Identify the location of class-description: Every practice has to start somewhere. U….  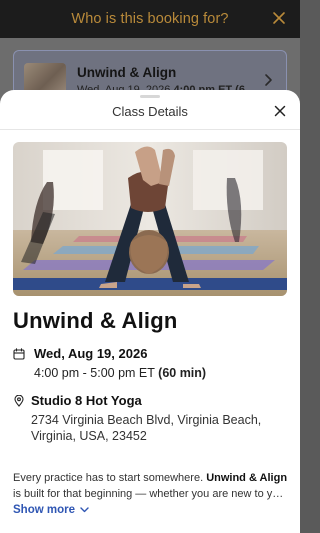
(151, 486).